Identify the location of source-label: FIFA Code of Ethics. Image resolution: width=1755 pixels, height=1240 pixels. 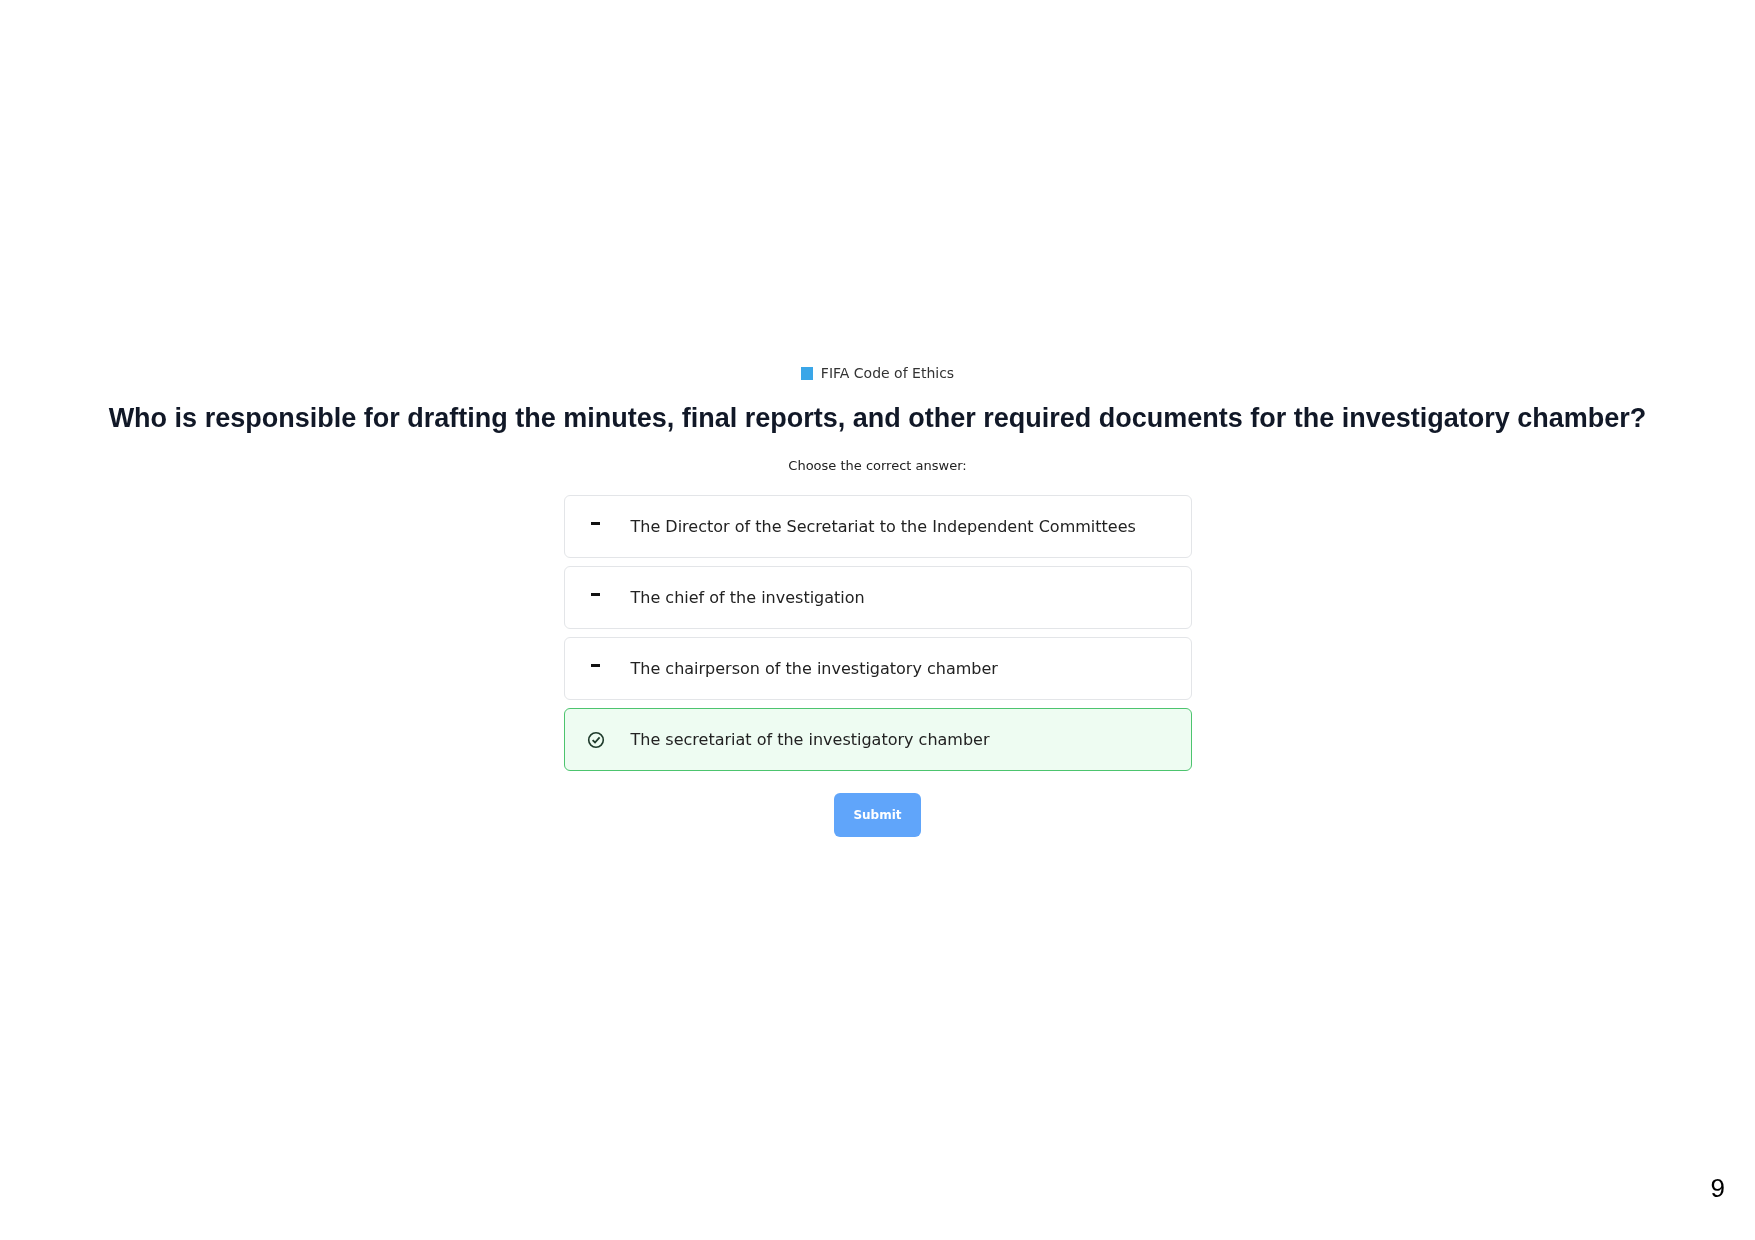
(887, 373).